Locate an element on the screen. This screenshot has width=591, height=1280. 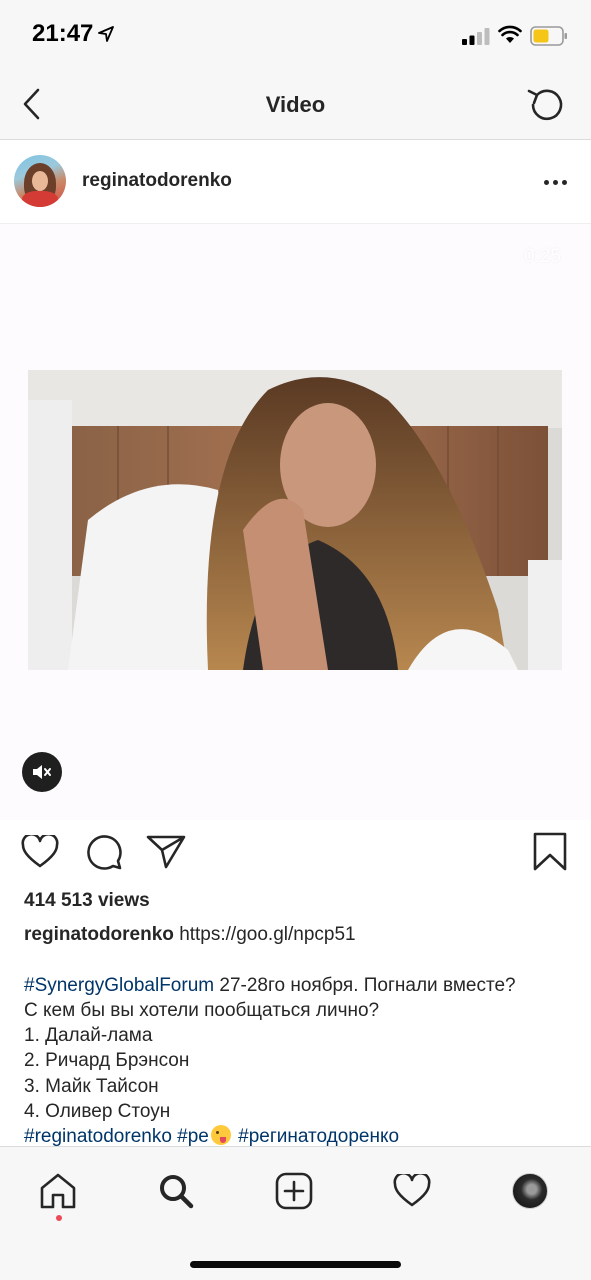
hashtag-link: #reginatodorenko is located at coordinates (98, 1136).